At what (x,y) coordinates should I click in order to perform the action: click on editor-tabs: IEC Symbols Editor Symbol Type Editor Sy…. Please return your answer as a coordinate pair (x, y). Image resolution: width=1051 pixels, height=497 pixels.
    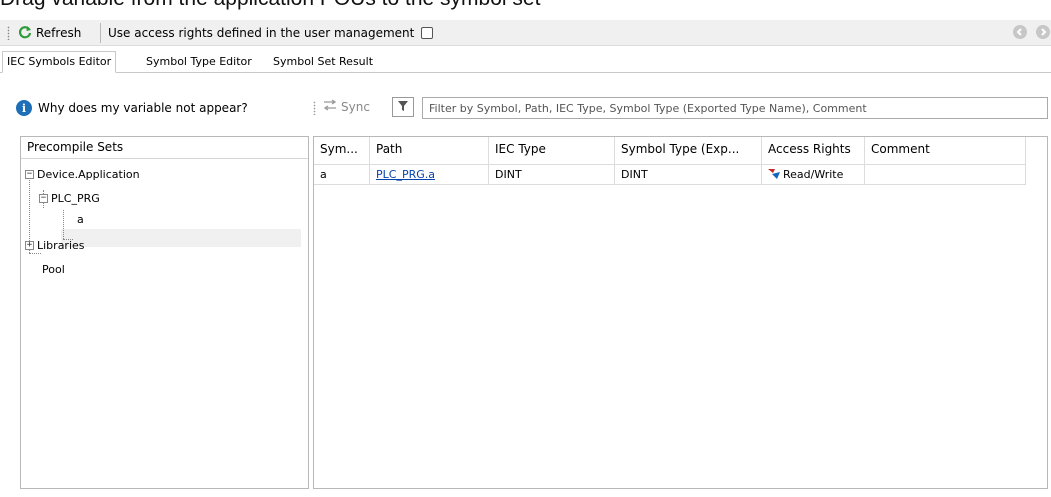
    Looking at the image, I should click on (525, 60).